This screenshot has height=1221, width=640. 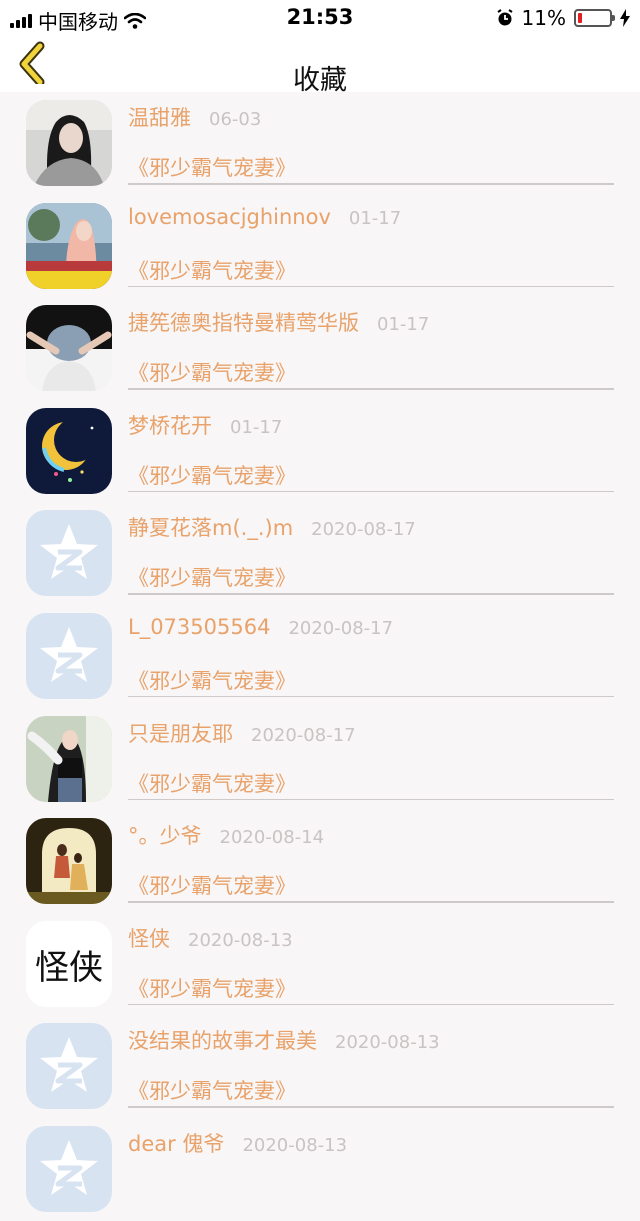 I want to click on list-item: 温甜雅 06-03 《邪少霸气宠妻》, so click(x=320, y=143).